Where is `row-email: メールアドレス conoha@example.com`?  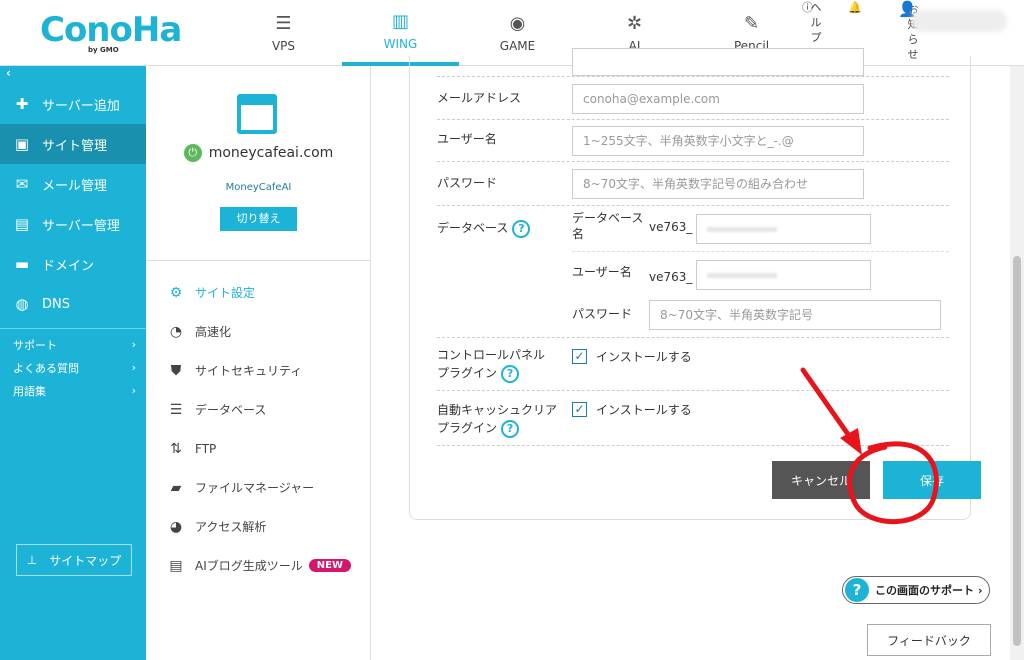 row-email: メールアドレス conoha@example.com is located at coordinates (693, 98).